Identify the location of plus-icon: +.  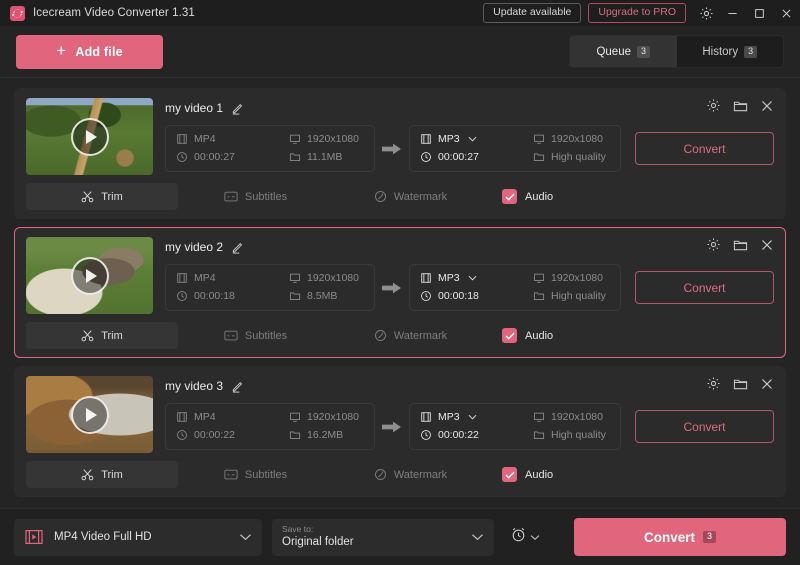
(61, 50).